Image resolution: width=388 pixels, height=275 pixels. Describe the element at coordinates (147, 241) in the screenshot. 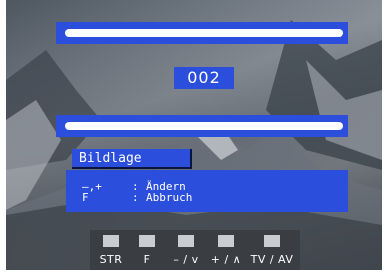

I see `softkey-f-button` at that location.